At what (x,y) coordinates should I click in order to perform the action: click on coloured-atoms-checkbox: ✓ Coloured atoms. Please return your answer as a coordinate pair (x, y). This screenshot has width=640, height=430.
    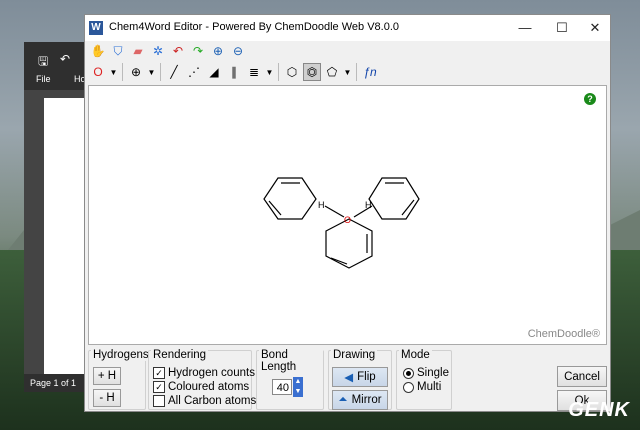
    Looking at the image, I should click on (201, 387).